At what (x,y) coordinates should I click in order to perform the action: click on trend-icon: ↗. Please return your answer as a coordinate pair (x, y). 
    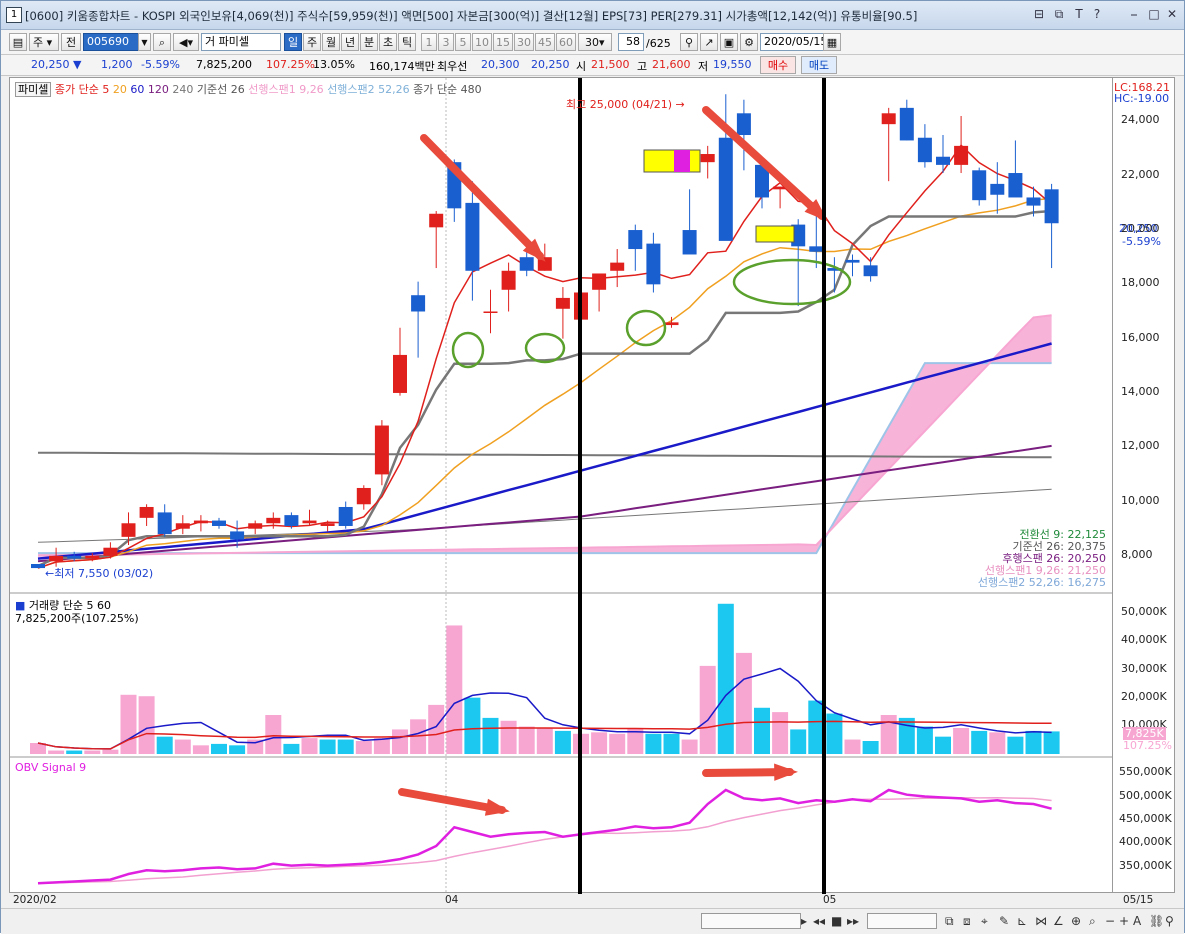
    Looking at the image, I should click on (709, 42).